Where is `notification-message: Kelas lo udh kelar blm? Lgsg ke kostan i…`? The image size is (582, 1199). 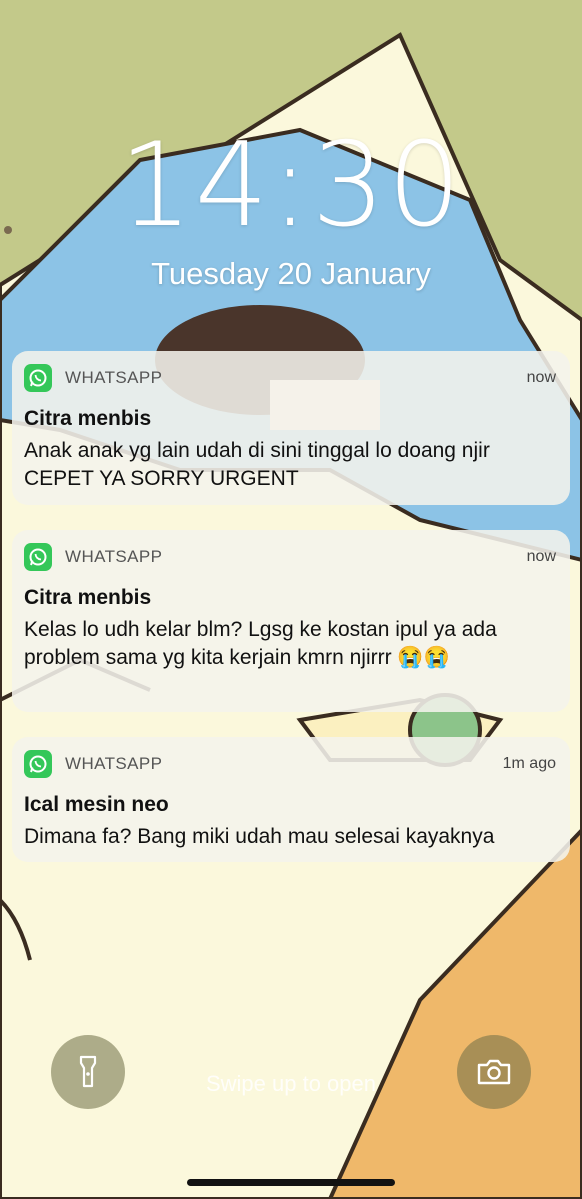
notification-message: Kelas lo udh kelar blm? Lgsg ke kostan i… is located at coordinates (260, 643).